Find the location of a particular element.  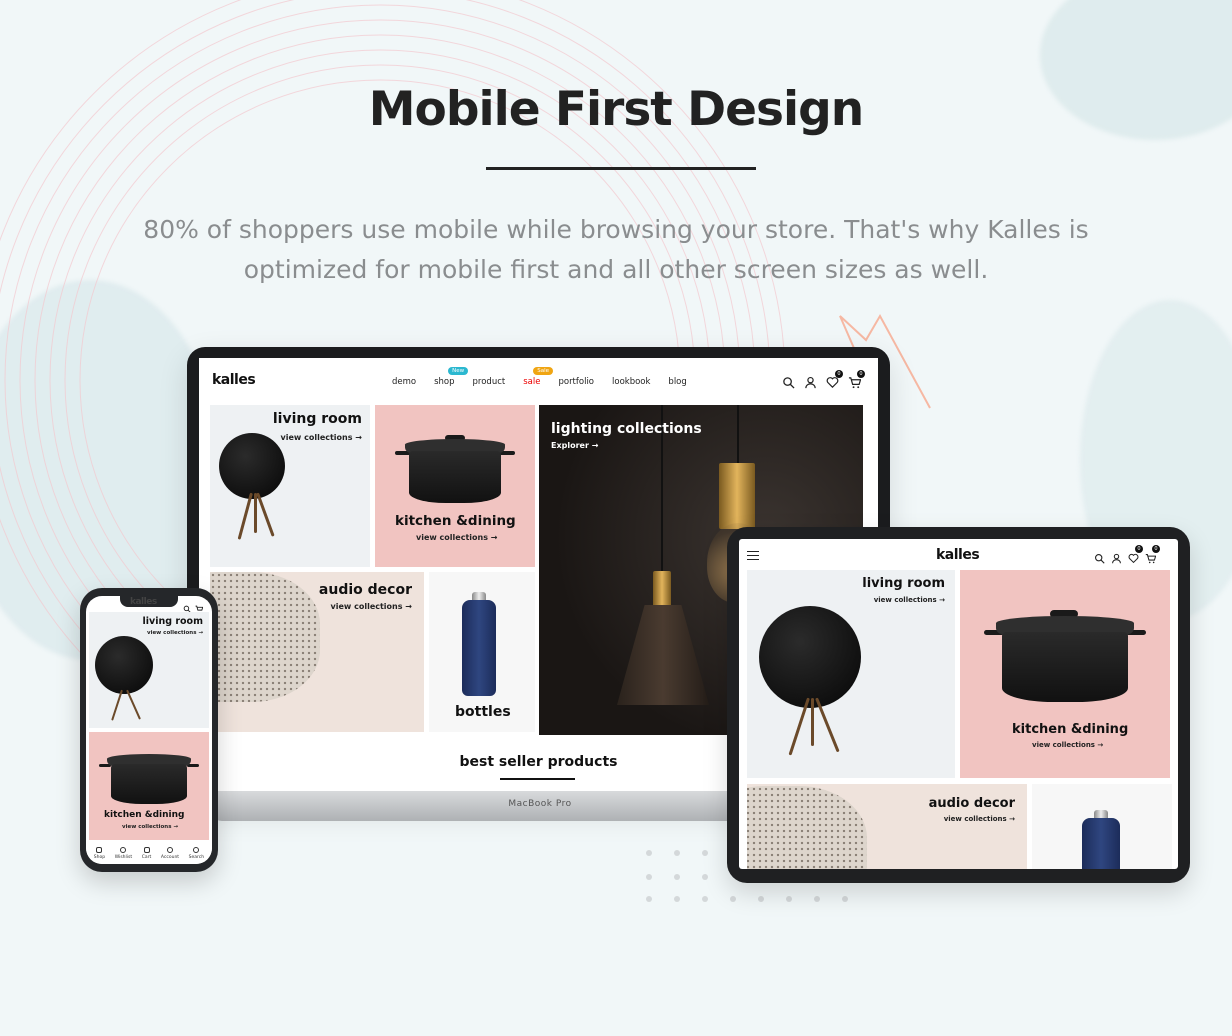

tab-wishlist: Wishlist is located at coordinates (123, 853).